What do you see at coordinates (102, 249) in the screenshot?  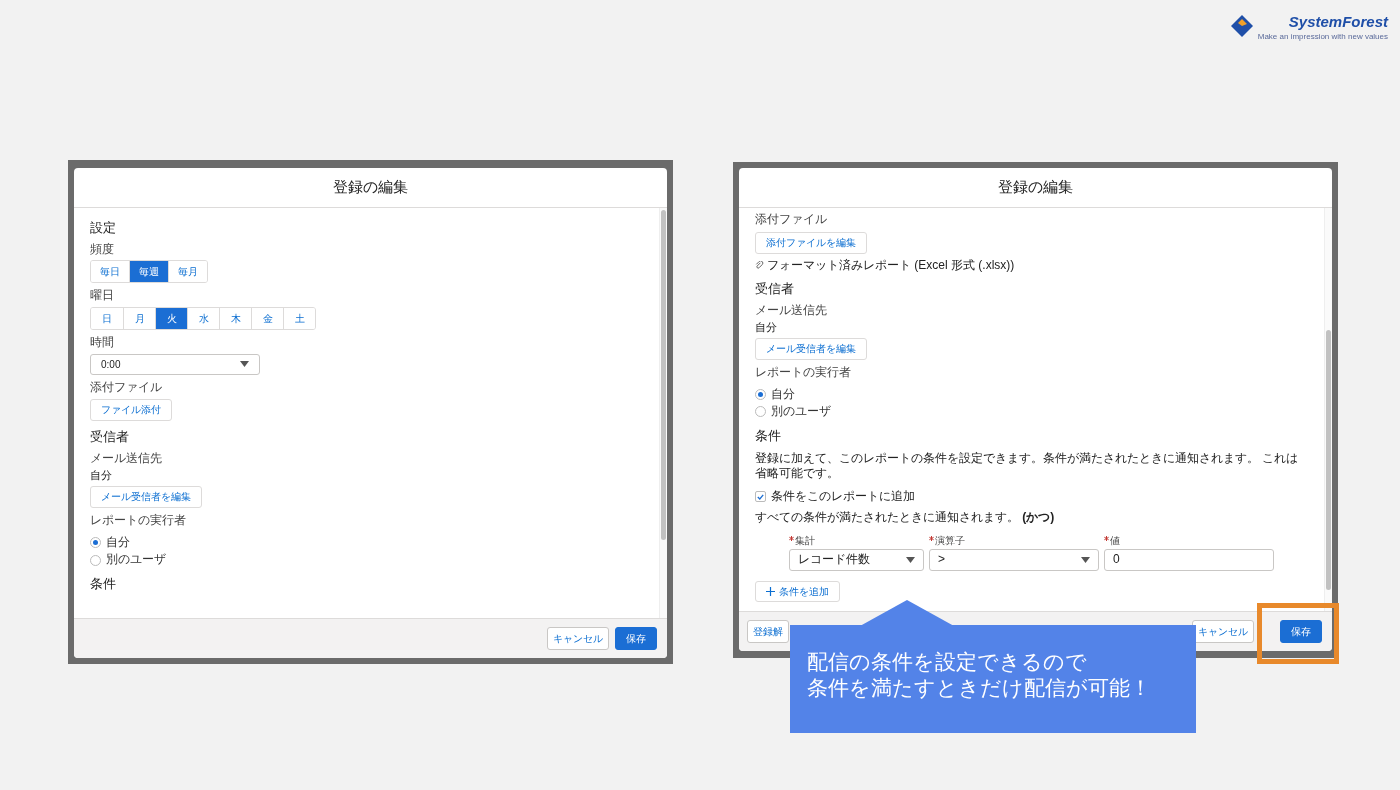 I see `field-label: 頻度` at bounding box center [102, 249].